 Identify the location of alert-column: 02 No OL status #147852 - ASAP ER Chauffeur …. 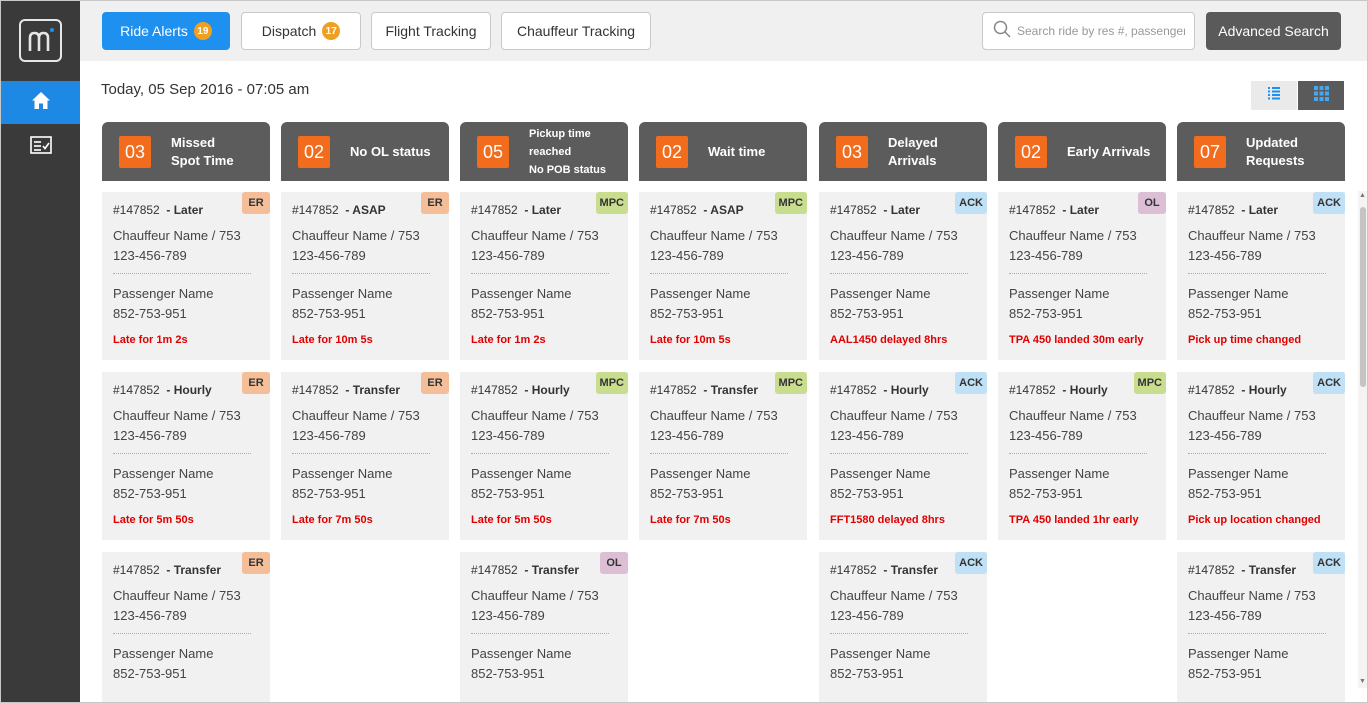
(365, 331).